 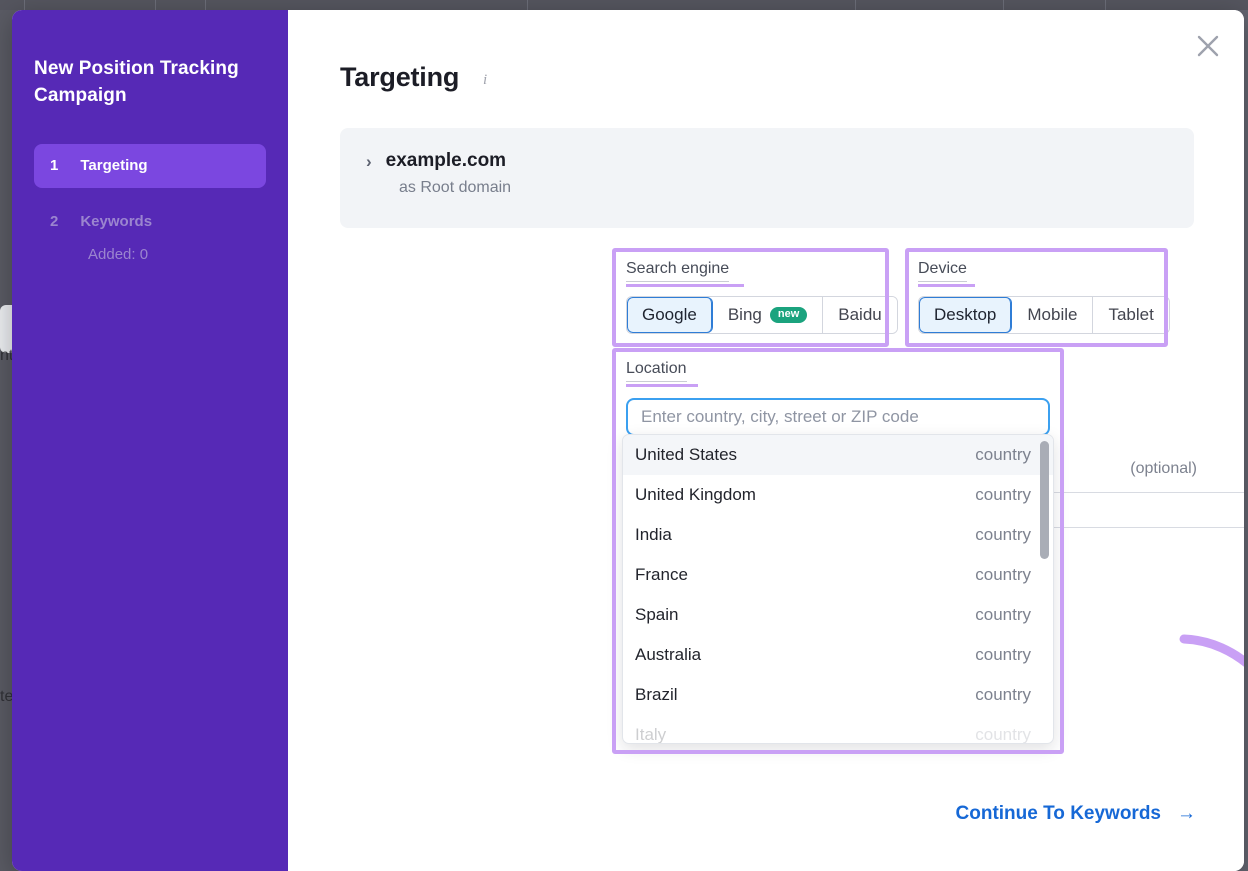 I want to click on device-label-wrap: Device, so click(x=1044, y=273).